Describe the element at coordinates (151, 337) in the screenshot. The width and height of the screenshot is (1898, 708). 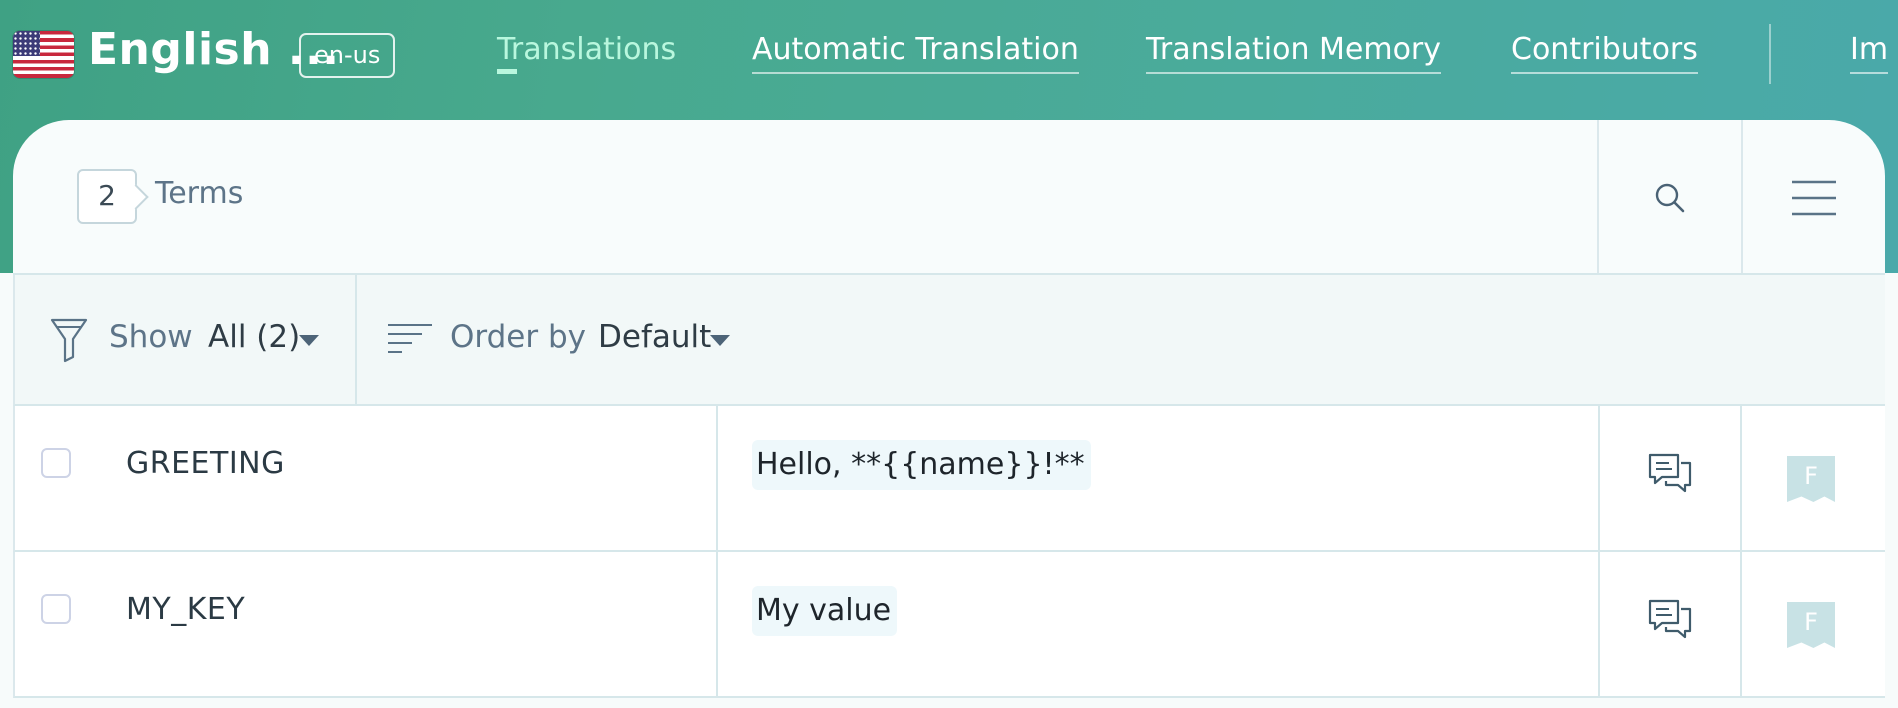
I see `filter-label: Show` at that location.